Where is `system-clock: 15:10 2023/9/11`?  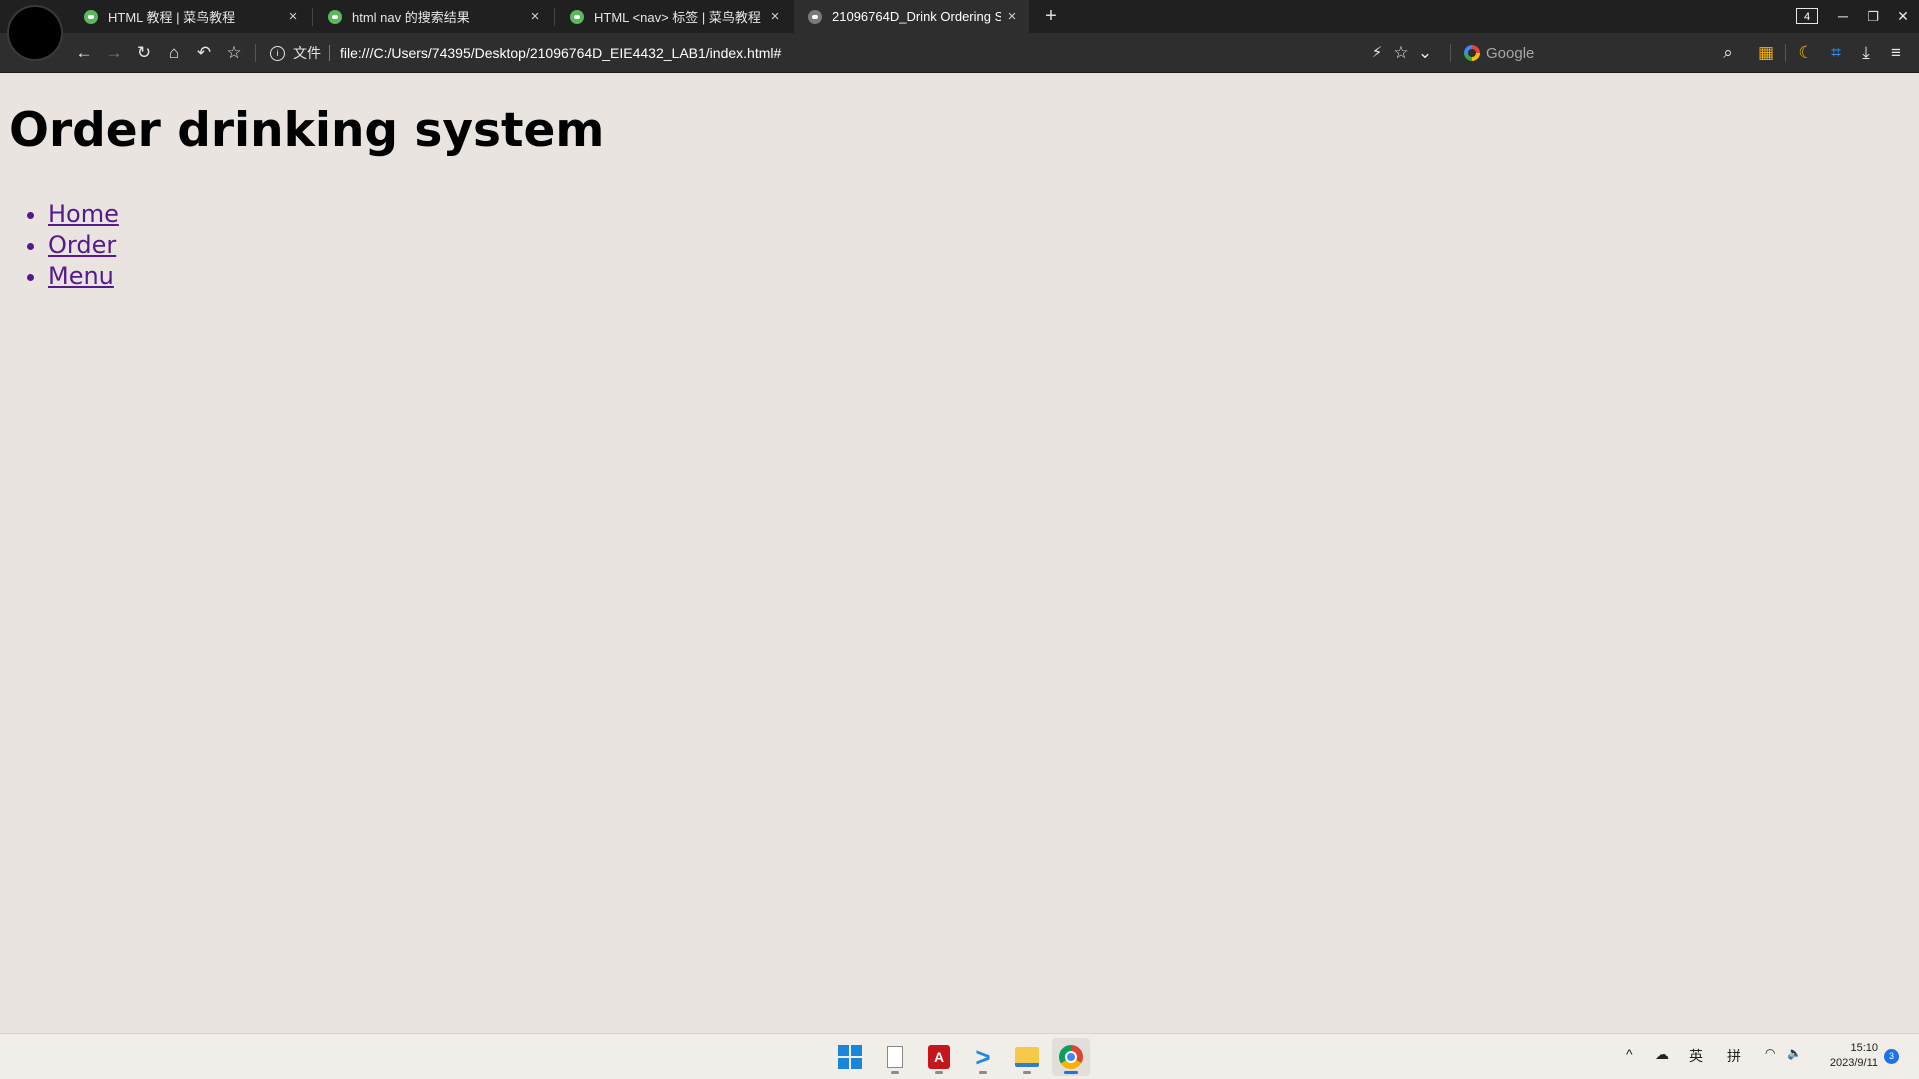 system-clock: 15:10 2023/9/11 is located at coordinates (1843, 1056).